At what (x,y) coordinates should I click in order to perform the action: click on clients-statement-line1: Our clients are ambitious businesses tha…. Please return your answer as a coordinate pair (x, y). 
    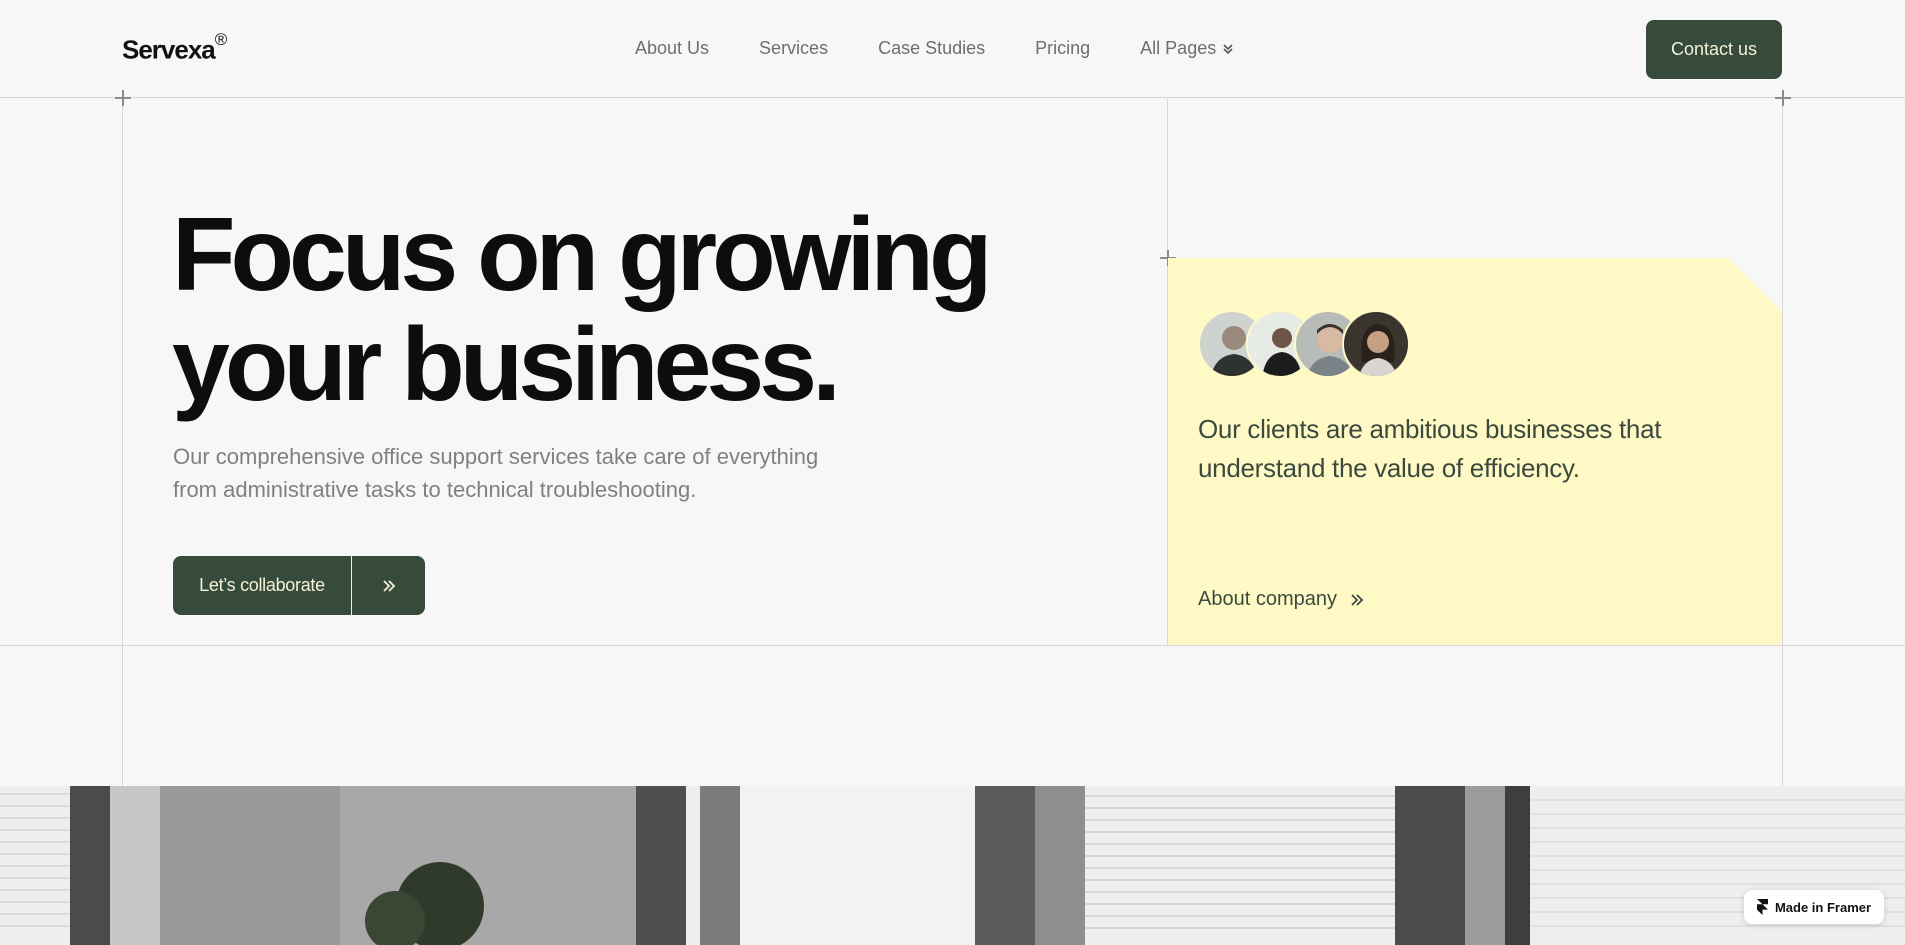
    Looking at the image, I should click on (1430, 429).